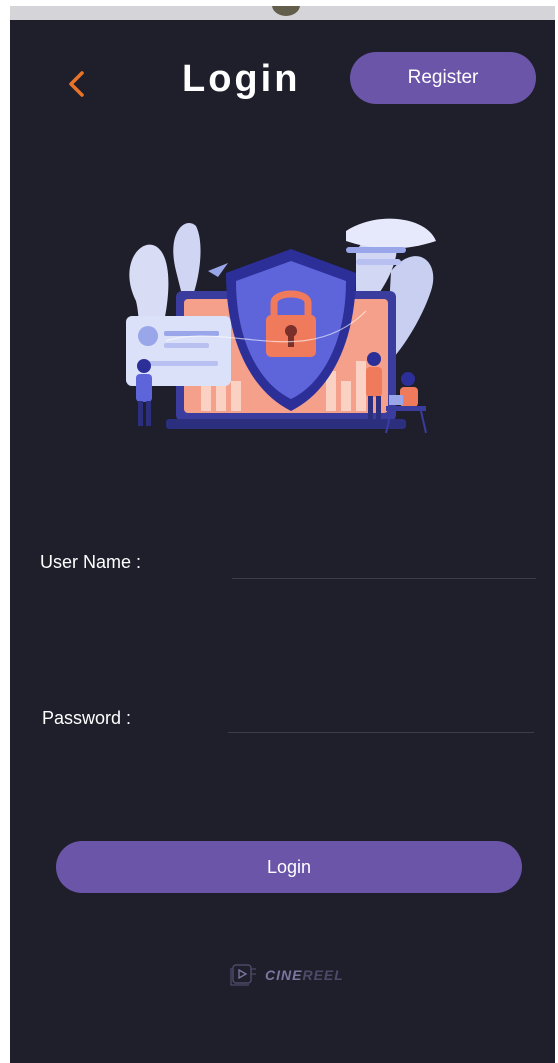 The image size is (558, 1063). Describe the element at coordinates (323, 975) in the screenshot. I see `brand-name-part2: REEL` at that location.